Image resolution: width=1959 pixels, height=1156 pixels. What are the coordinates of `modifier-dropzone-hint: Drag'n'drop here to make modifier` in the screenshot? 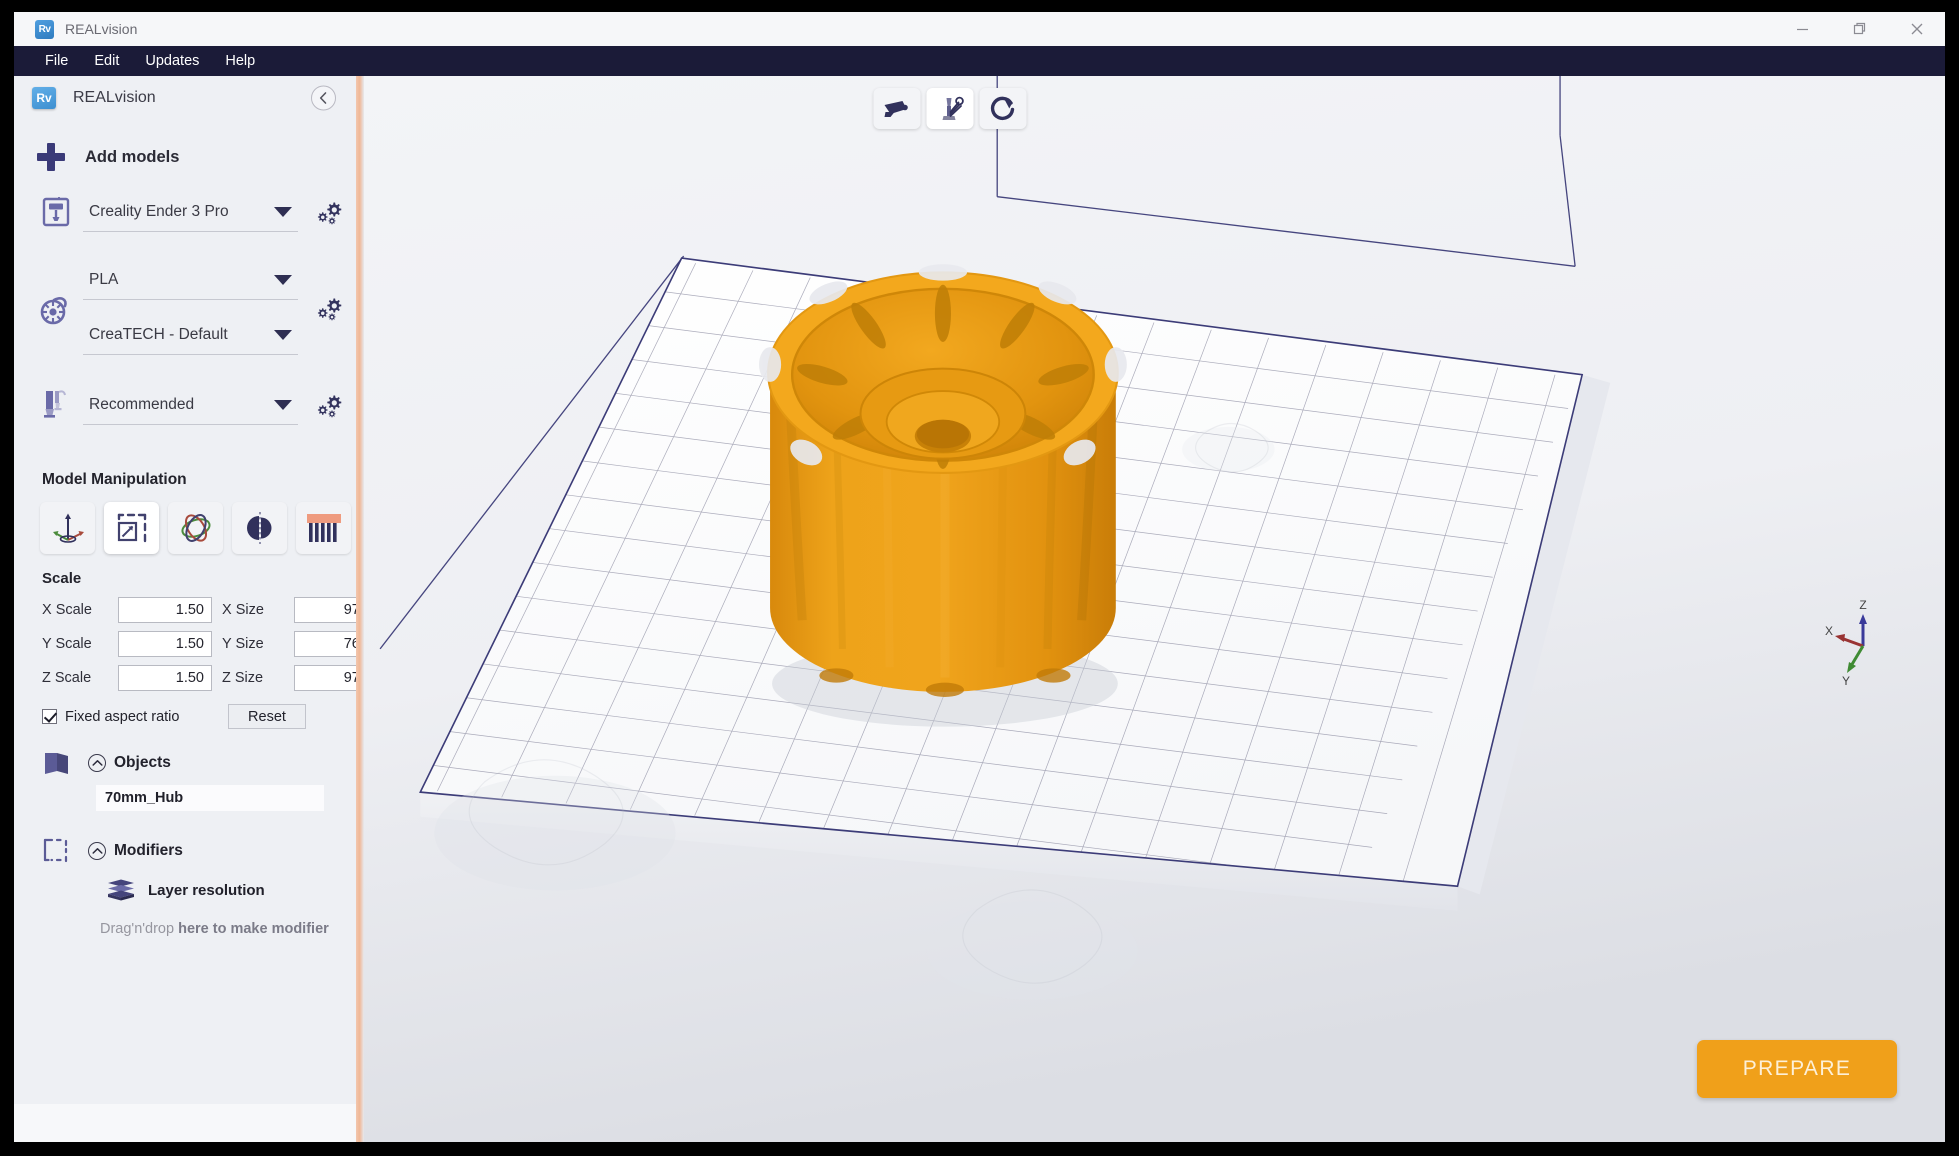 It's located at (232, 929).